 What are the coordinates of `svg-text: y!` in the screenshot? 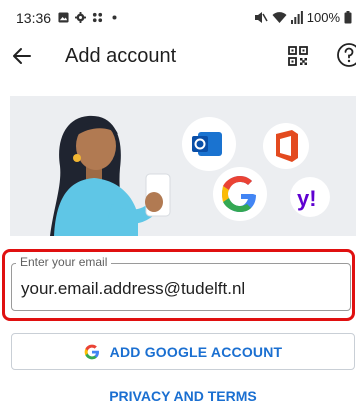 It's located at (307, 198).